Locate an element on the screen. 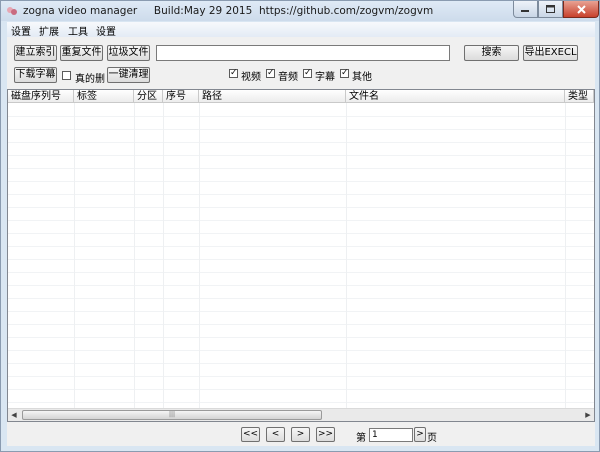 The image size is (600, 452). menu-settings-2: 设置 is located at coordinates (106, 30).